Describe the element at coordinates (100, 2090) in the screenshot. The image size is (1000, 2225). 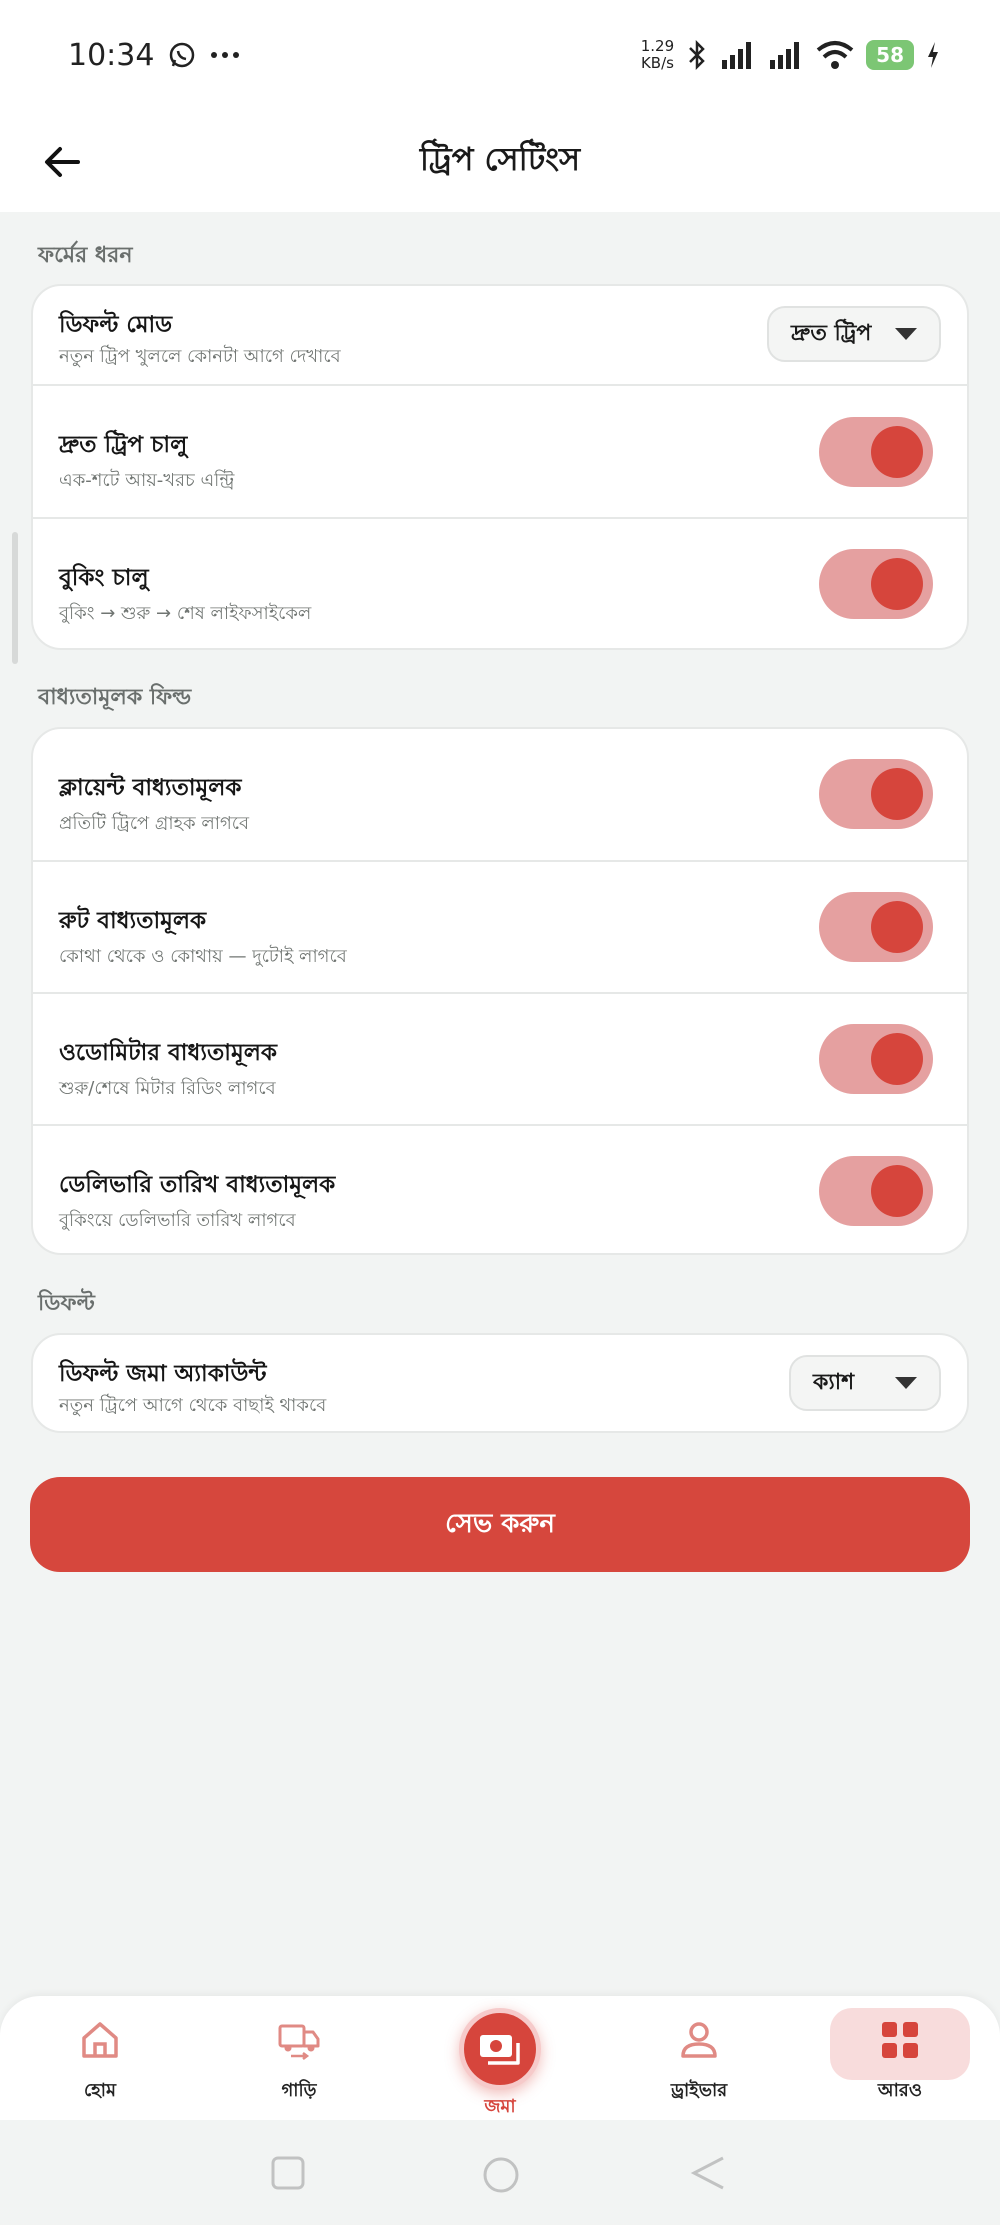
I see `nav-home-label: হোম` at that location.